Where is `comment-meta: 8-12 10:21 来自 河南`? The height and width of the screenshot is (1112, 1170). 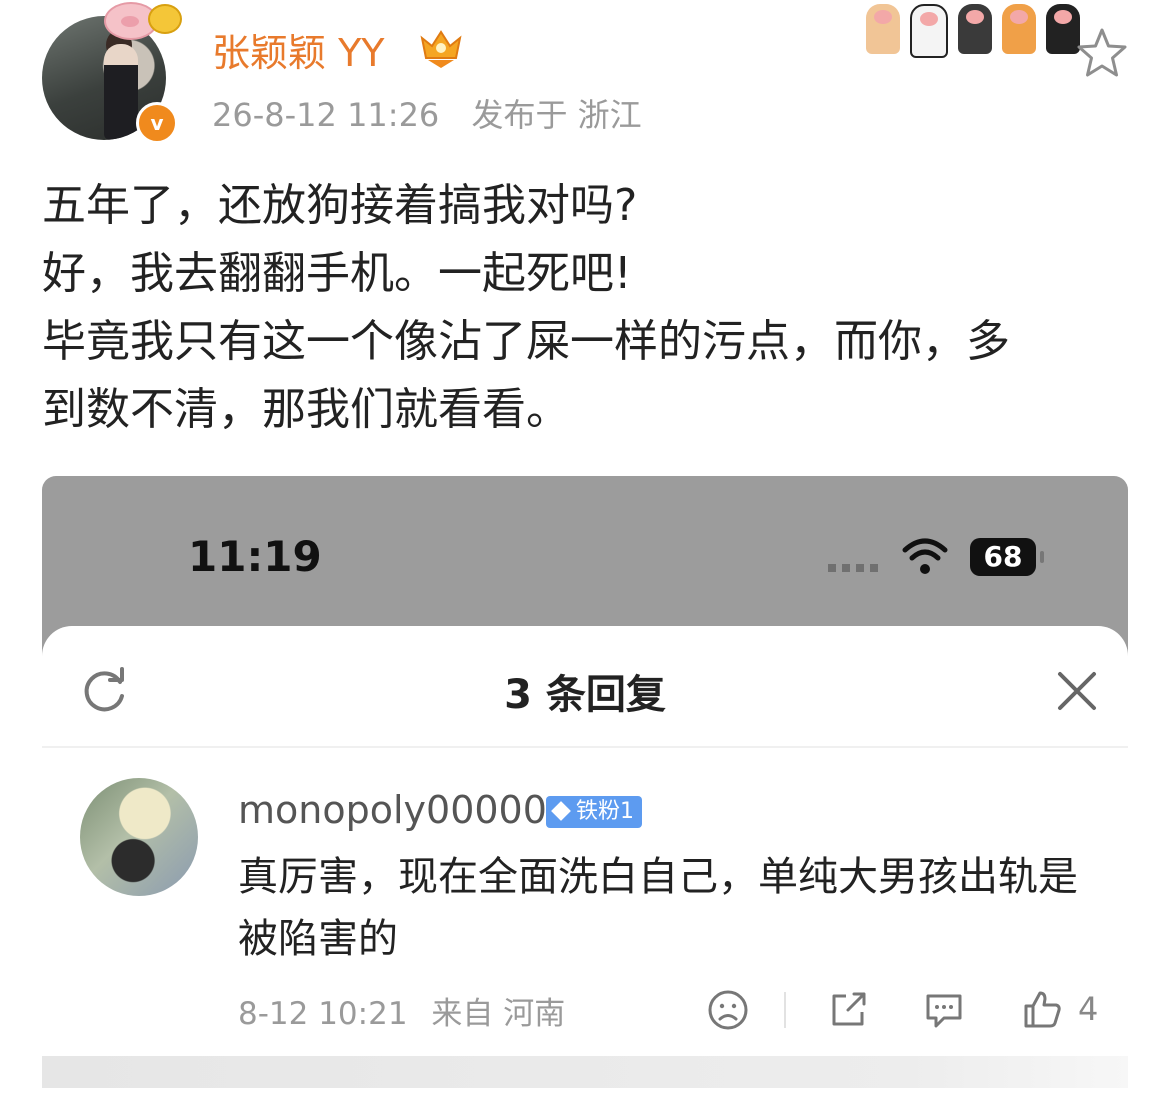
comment-meta: 8-12 10:21 来自 河南 is located at coordinates (408, 1010).